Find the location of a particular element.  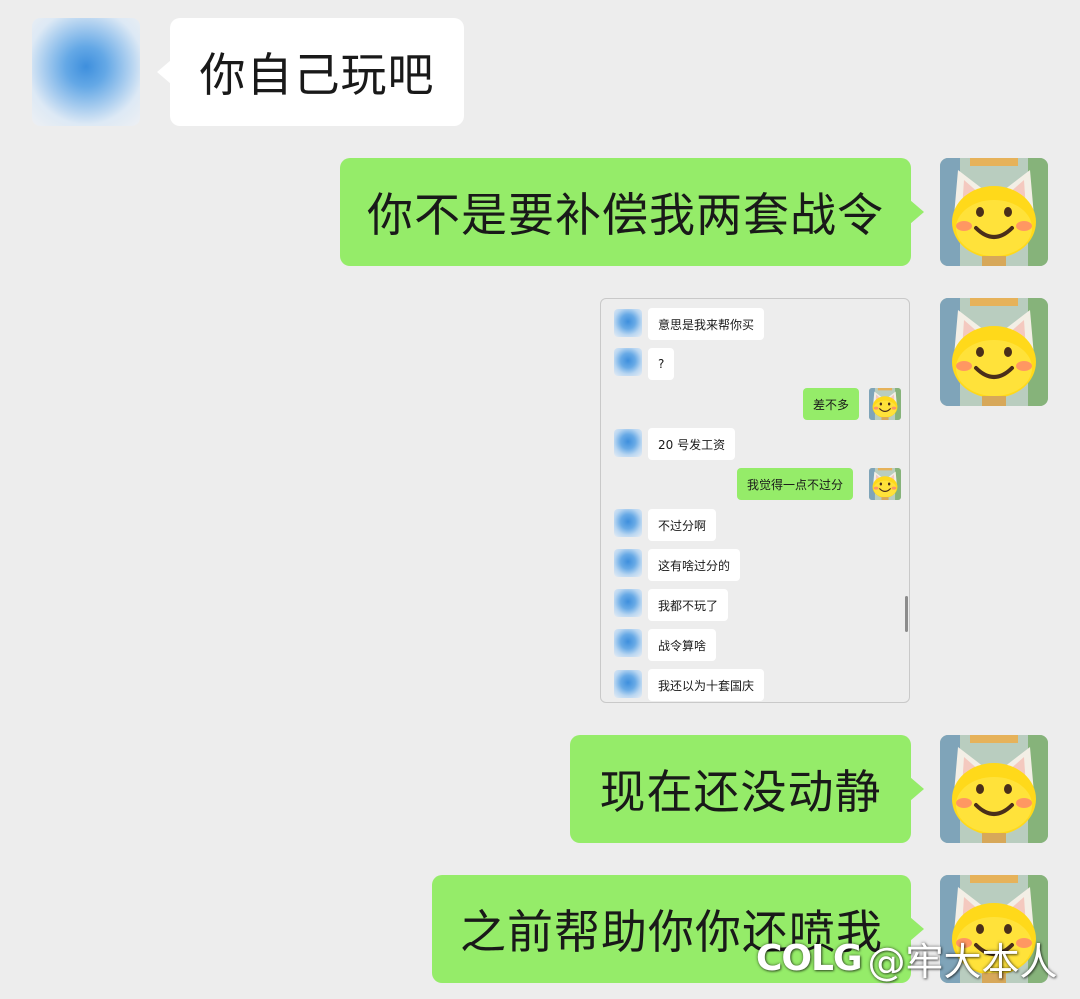

colg-logo: COLG is located at coordinates (809, 958).